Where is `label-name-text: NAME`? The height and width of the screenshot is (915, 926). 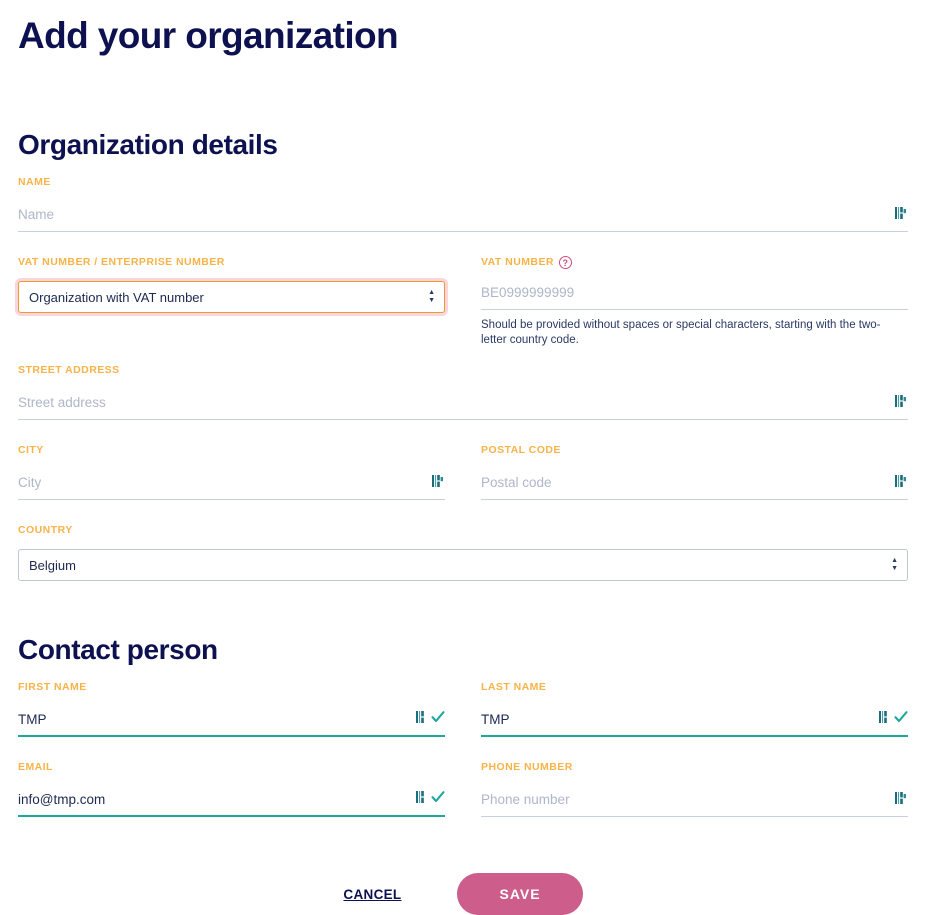
label-name-text: NAME is located at coordinates (34, 182).